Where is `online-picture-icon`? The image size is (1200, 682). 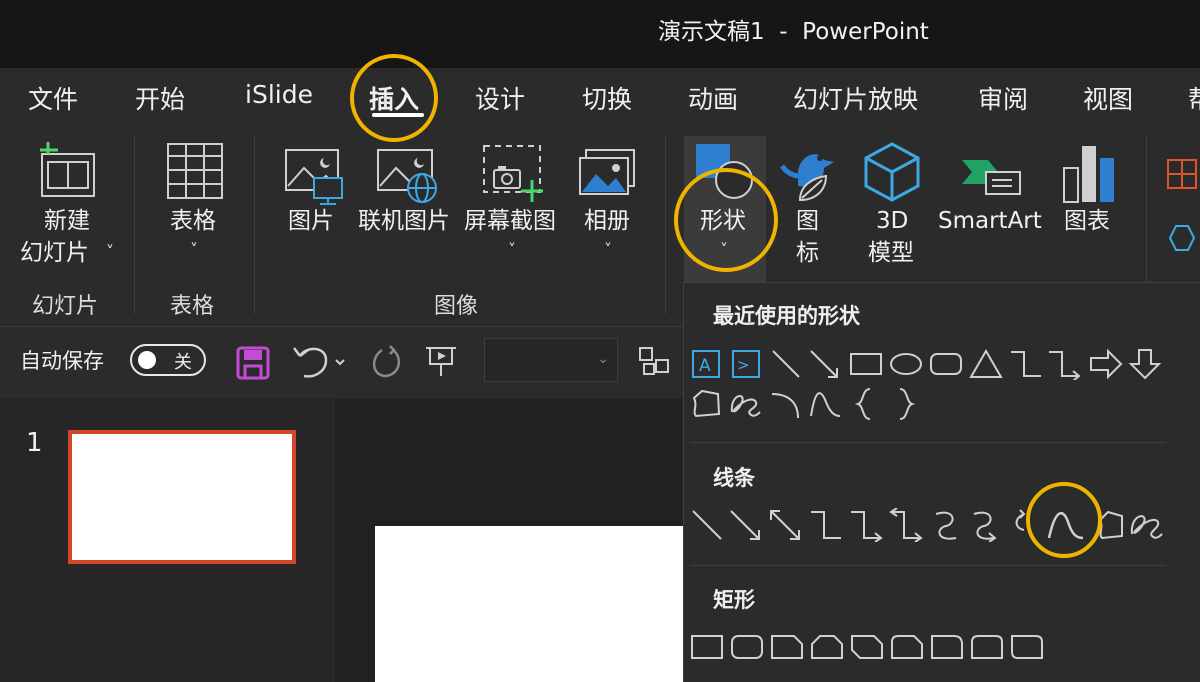 online-picture-icon is located at coordinates (407, 176).